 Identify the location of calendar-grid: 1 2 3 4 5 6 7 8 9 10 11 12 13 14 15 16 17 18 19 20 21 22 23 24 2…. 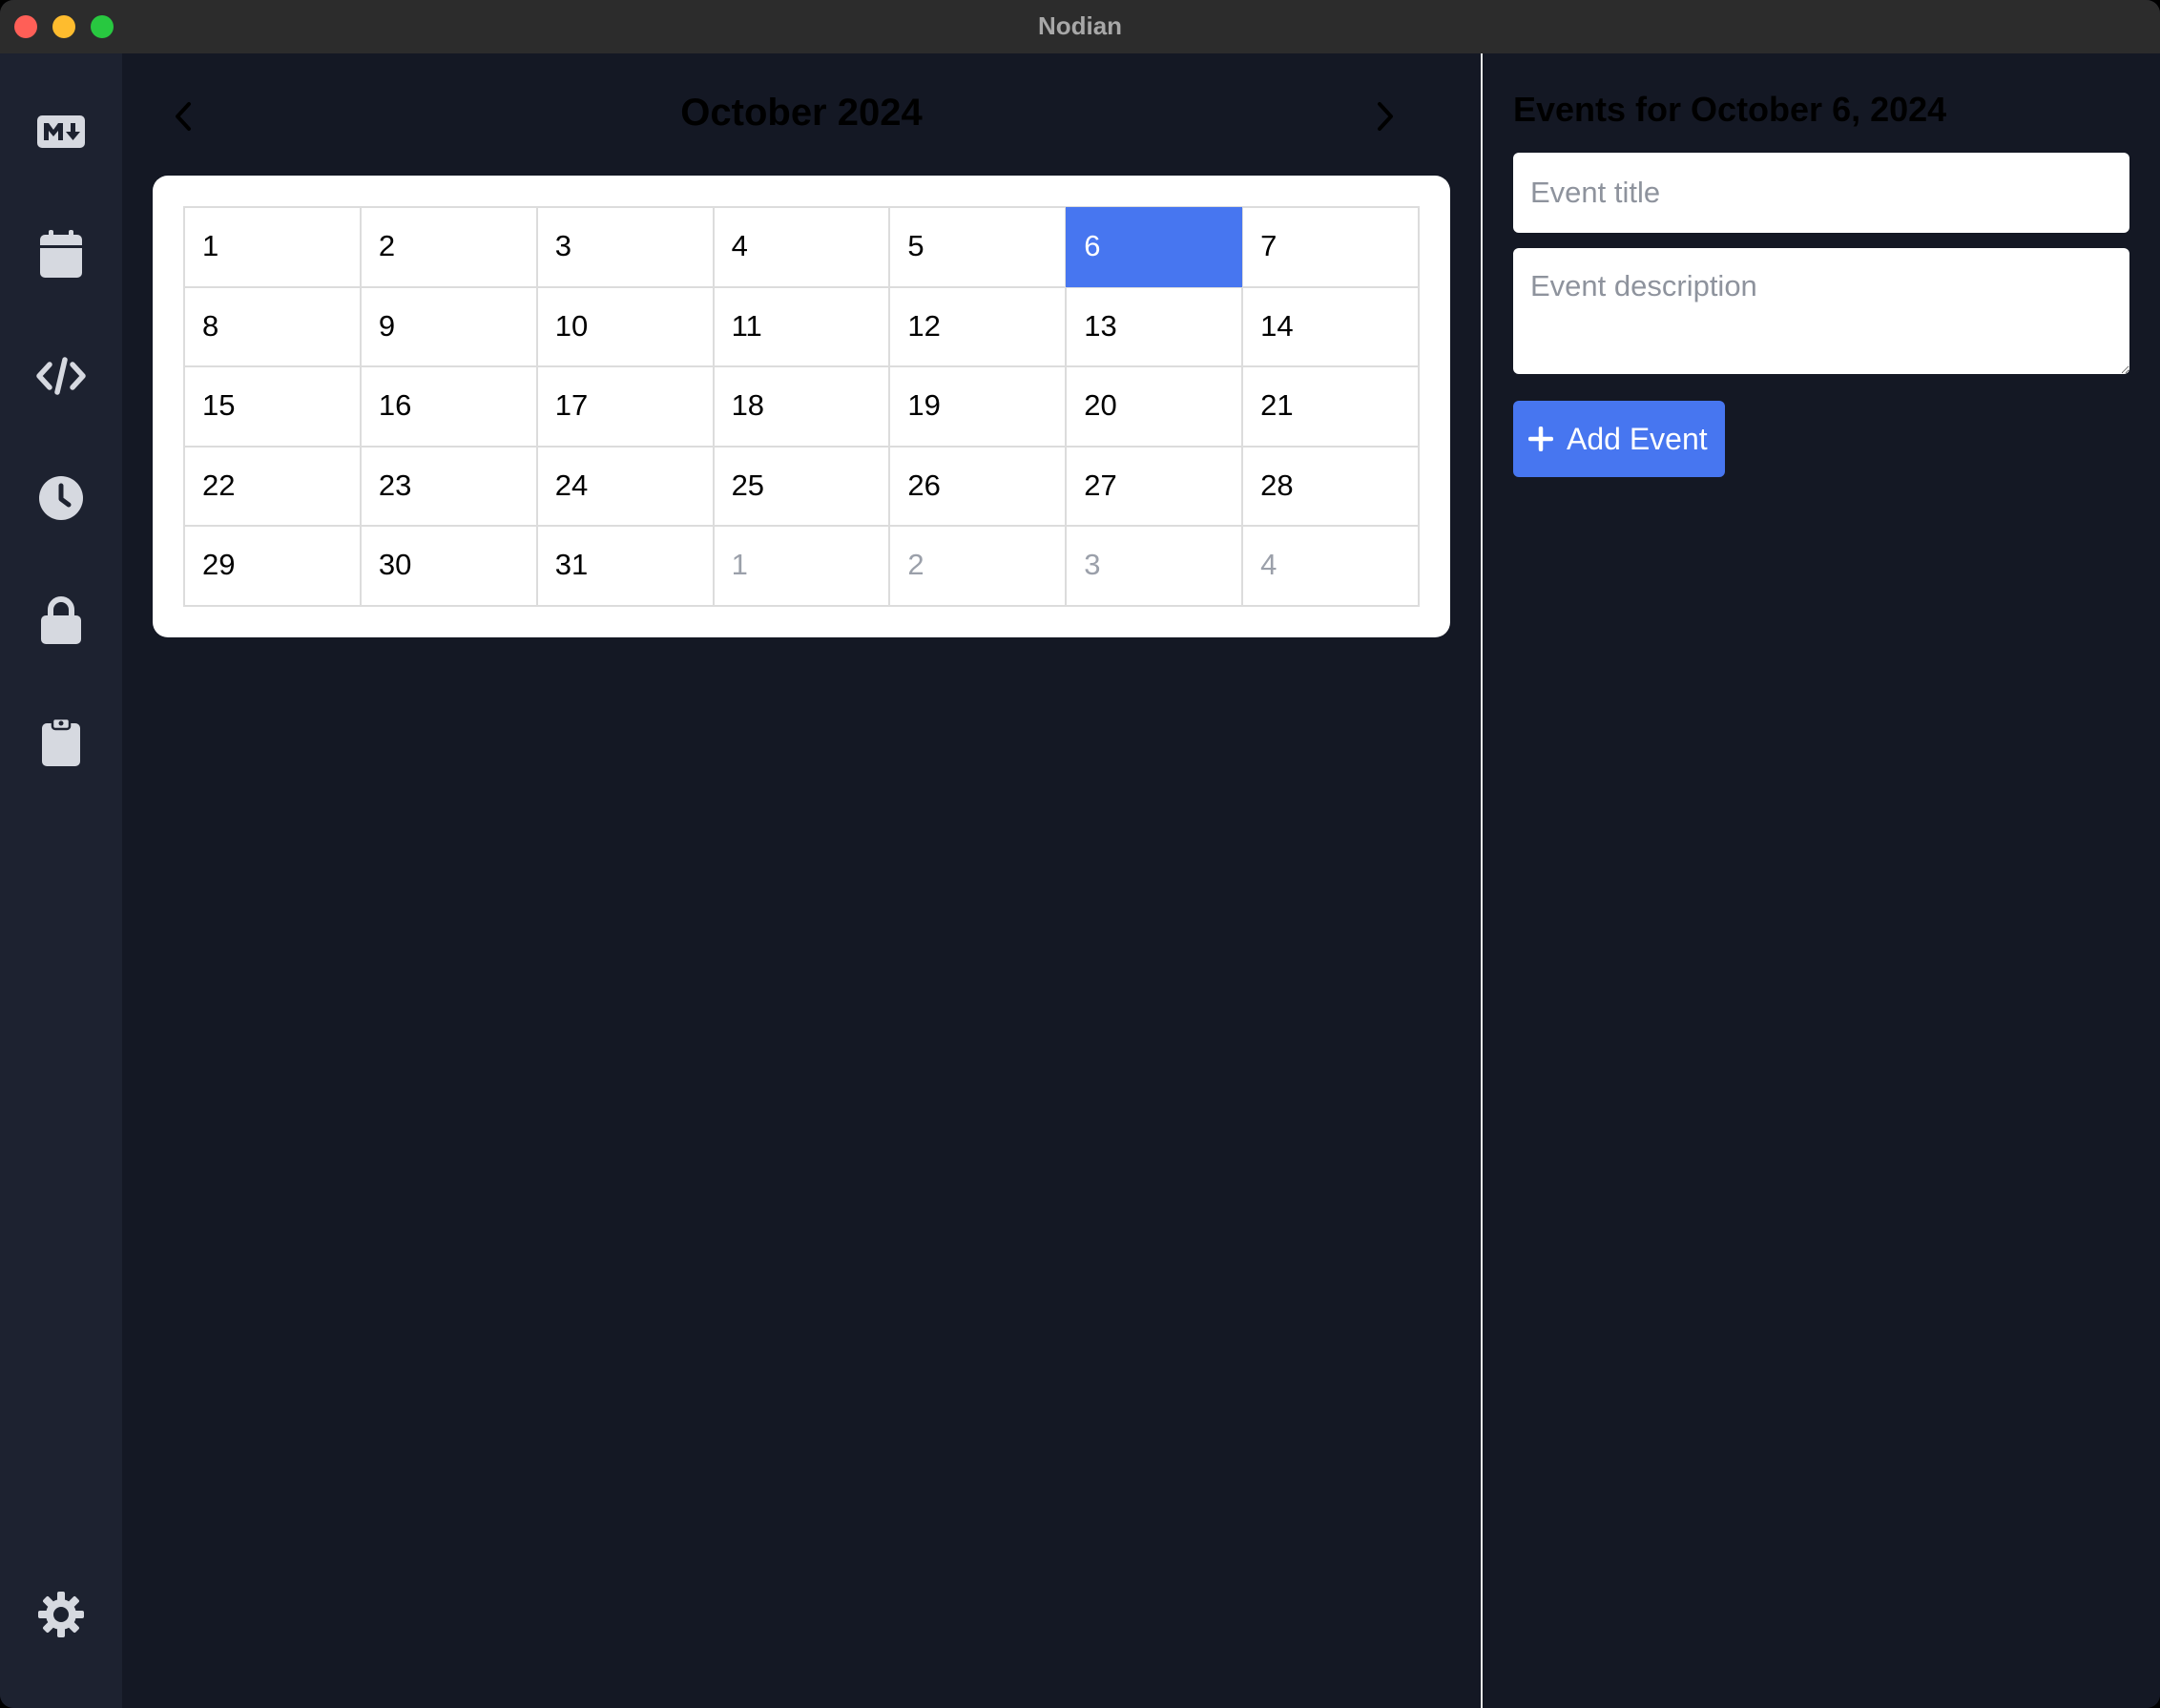
(801, 406).